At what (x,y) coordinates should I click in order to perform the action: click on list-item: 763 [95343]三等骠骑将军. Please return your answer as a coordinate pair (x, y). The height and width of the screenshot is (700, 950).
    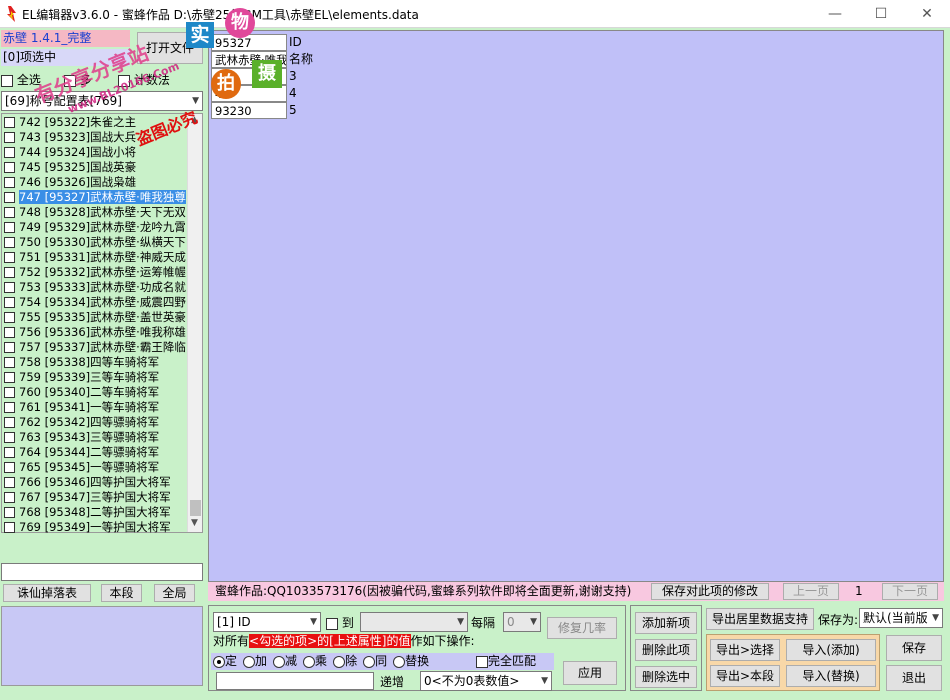
    Looking at the image, I should click on (94, 437).